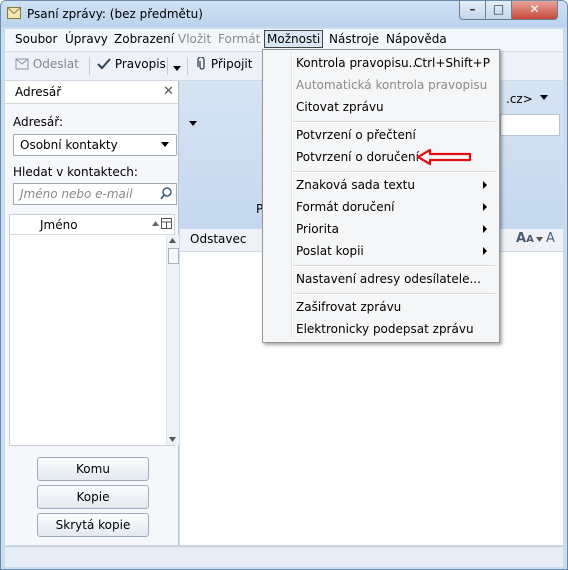 The image size is (568, 570). What do you see at coordinates (201, 63) in the screenshot?
I see `paperclip-icon` at bounding box center [201, 63].